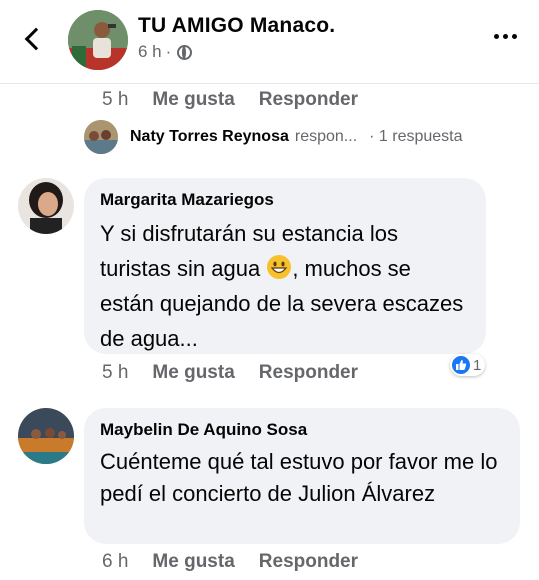  Describe the element at coordinates (279, 267) in the screenshot. I see `grinning-face-emoji-icon` at that location.